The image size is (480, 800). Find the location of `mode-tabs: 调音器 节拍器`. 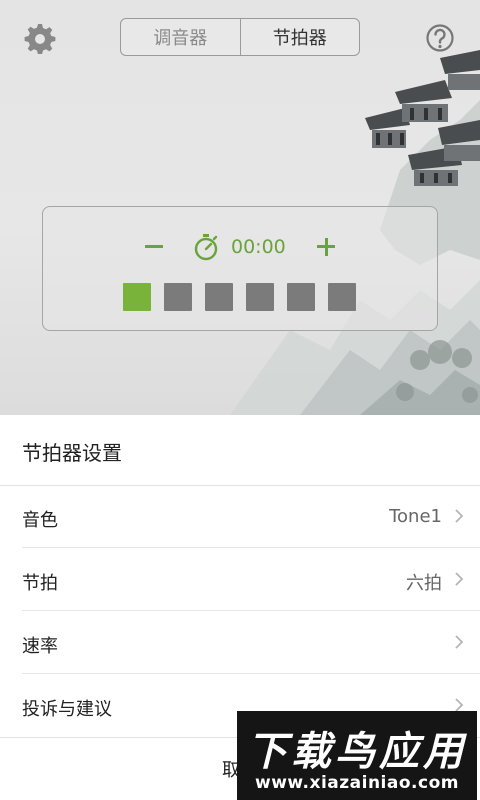

mode-tabs: 调音器 节拍器 is located at coordinates (240, 37).